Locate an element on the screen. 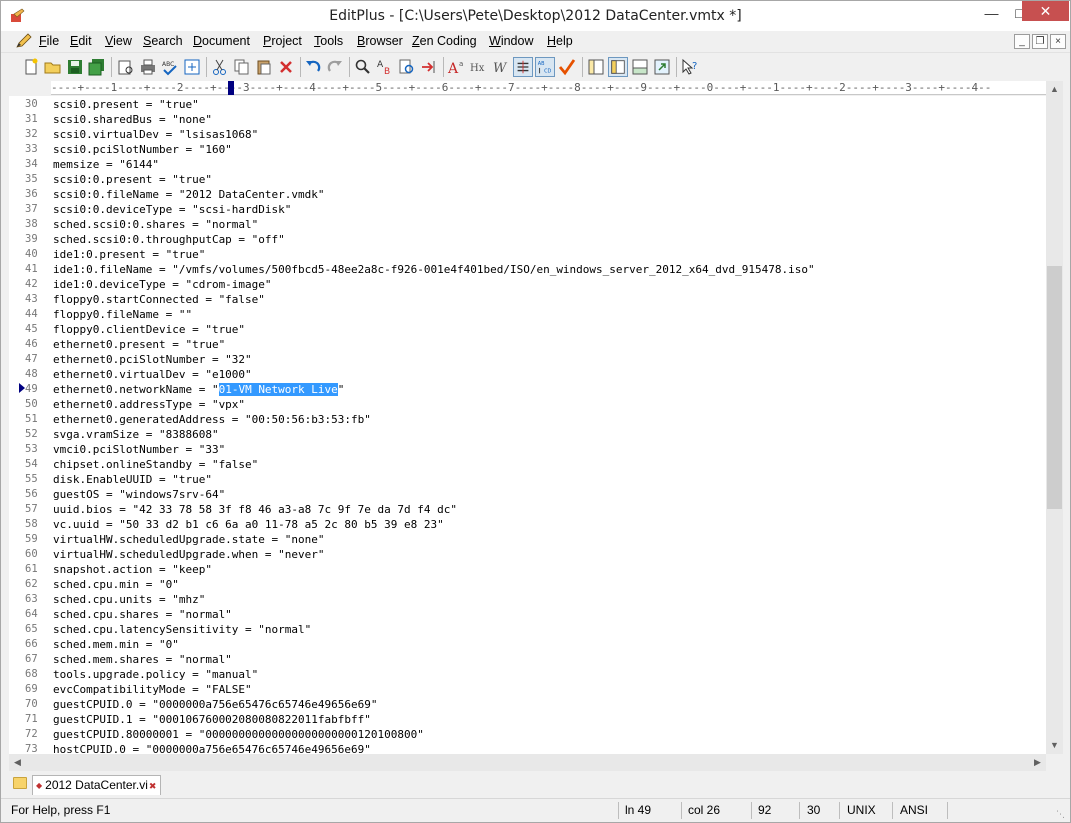 Image resolution: width=1071 pixels, height=823 pixels. menu-project: Project is located at coordinates (282, 41).